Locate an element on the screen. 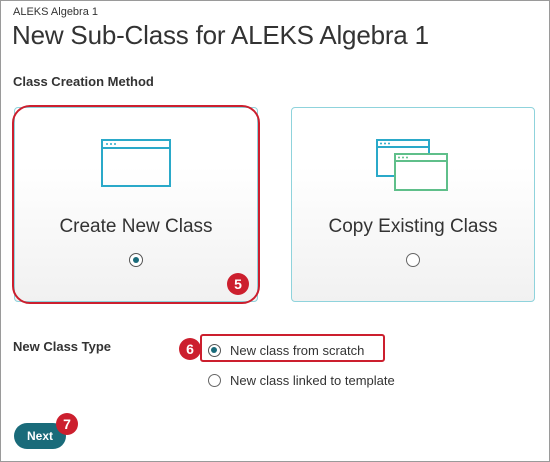 The width and height of the screenshot is (550, 462). copy-existing-class-radio is located at coordinates (413, 260).